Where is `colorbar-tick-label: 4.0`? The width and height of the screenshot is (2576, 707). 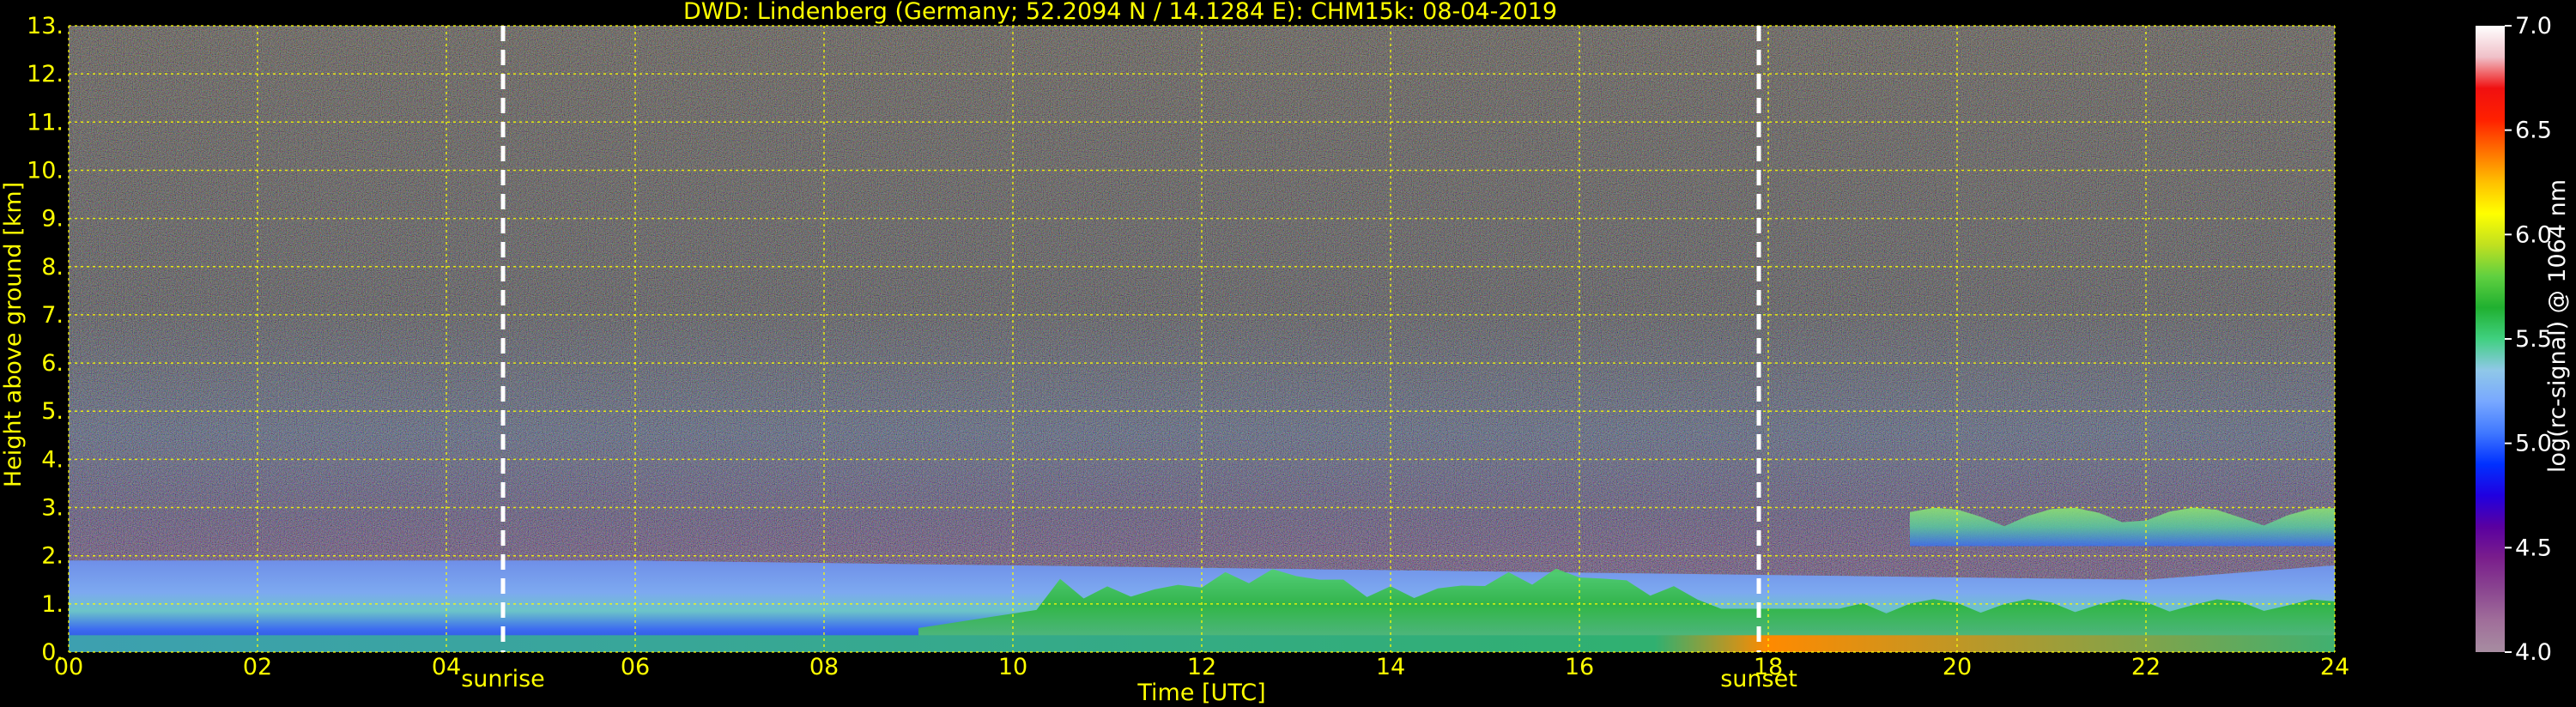 colorbar-tick-label: 4.0 is located at coordinates (2533, 653).